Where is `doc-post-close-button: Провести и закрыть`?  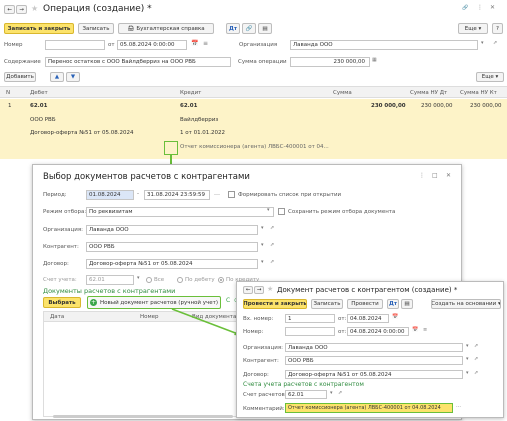 doc-post-close-button: Провести и закрыть is located at coordinates (275, 304).